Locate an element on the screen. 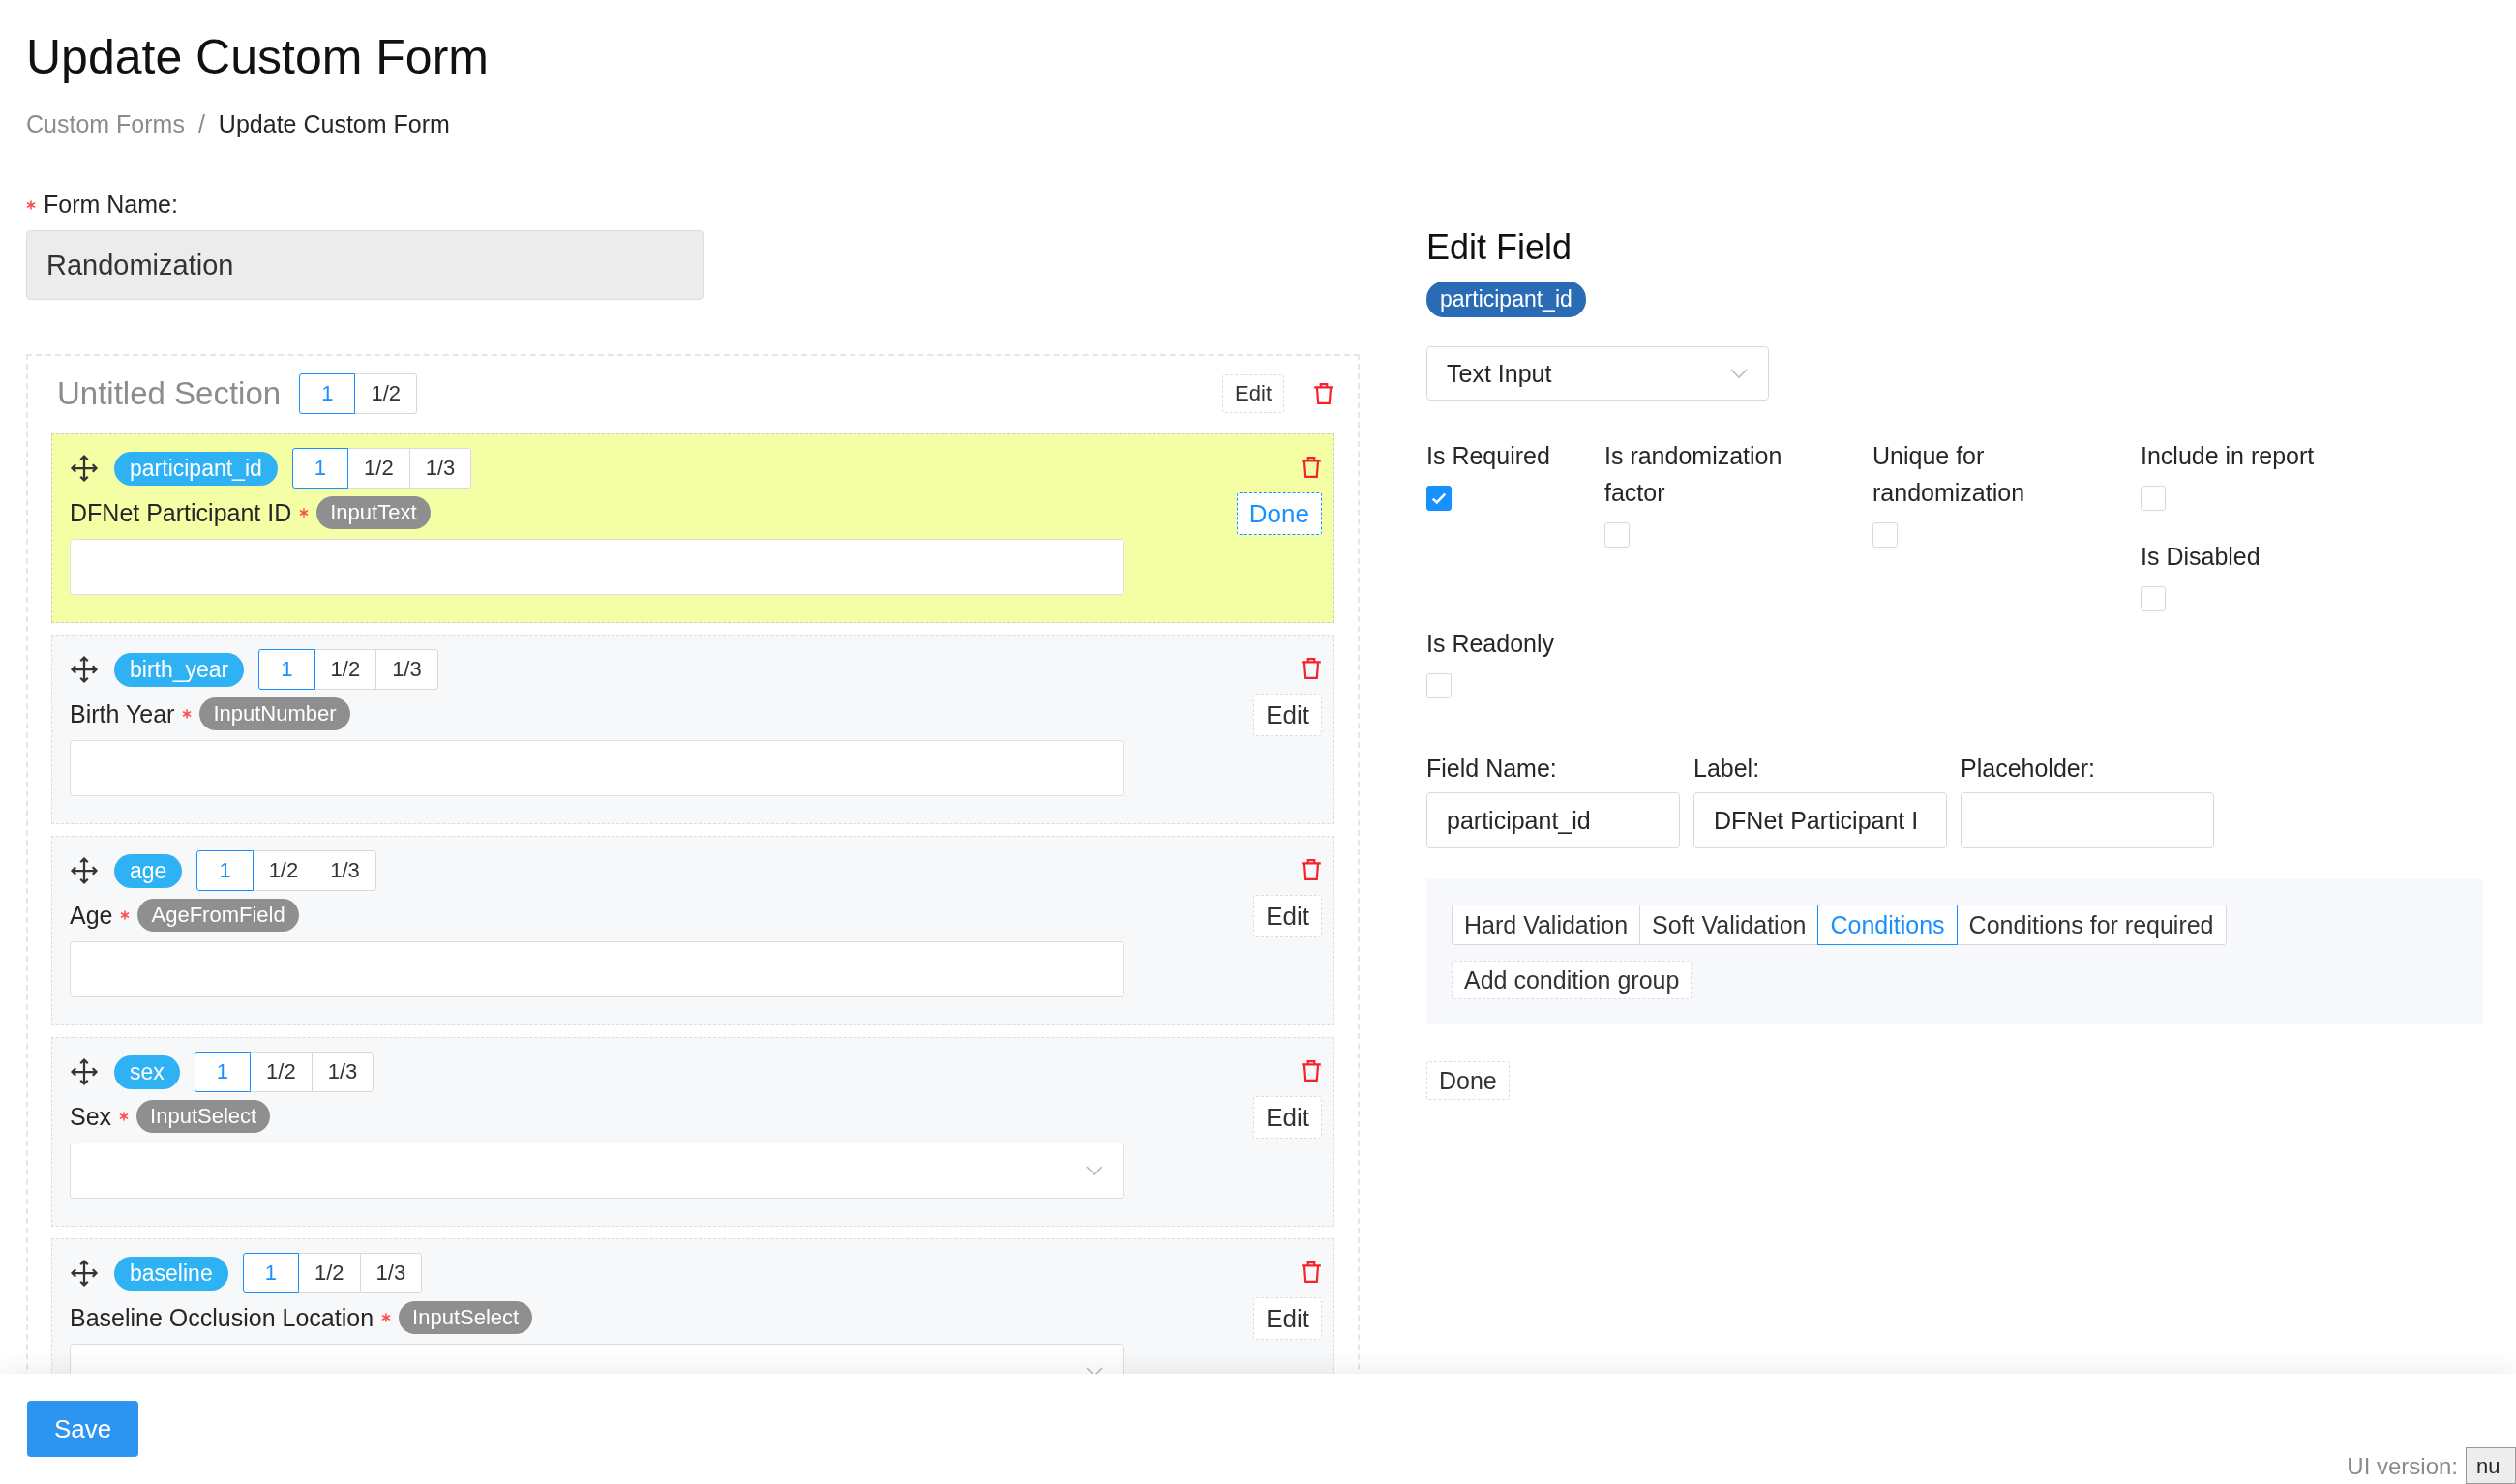 The width and height of the screenshot is (2516, 1484). version-value: nu is located at coordinates (2491, 1465).